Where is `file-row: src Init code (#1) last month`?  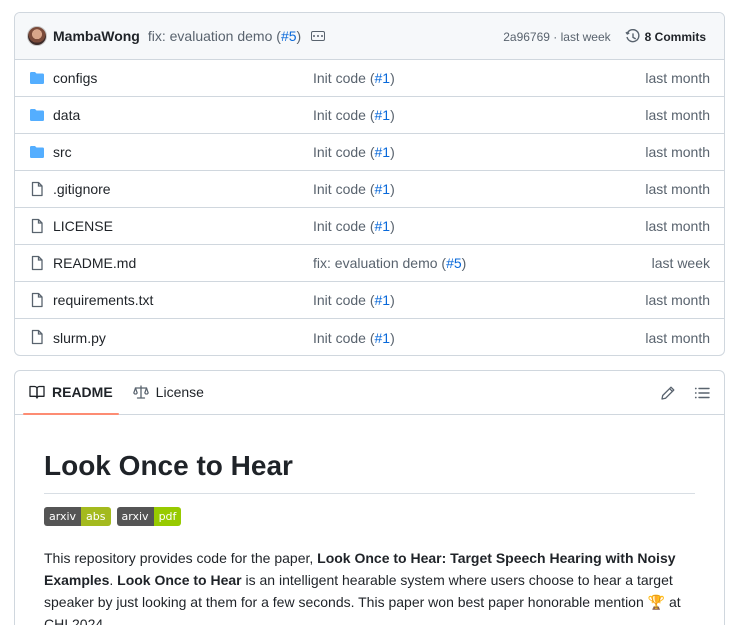 file-row: src Init code (#1) last month is located at coordinates (369, 152).